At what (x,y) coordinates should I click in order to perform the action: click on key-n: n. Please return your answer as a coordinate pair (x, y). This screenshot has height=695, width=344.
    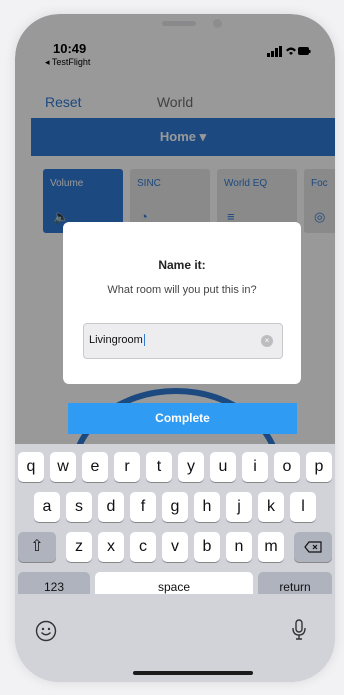
    Looking at the image, I should click on (239, 547).